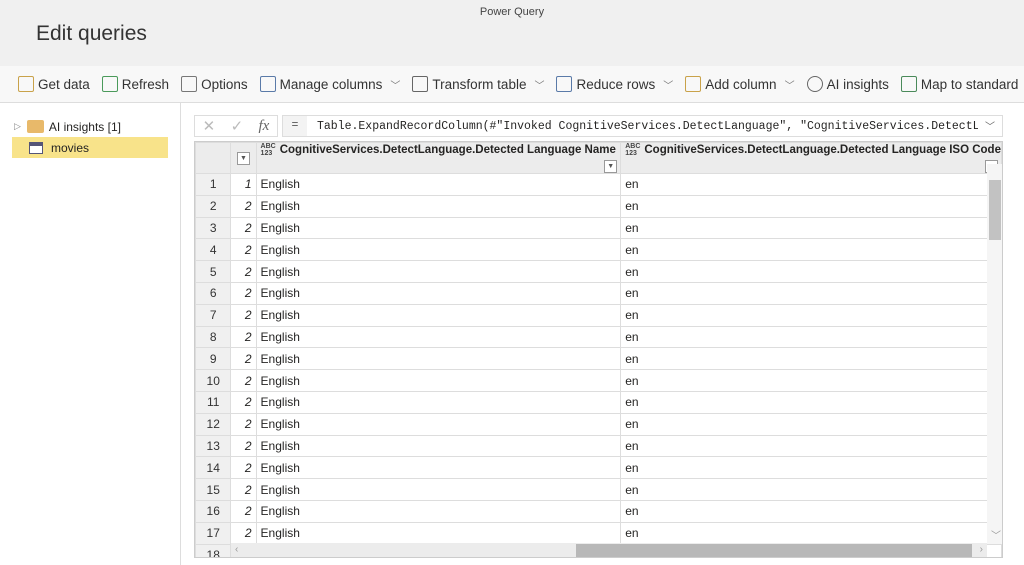 This screenshot has height=565, width=1024. Describe the element at coordinates (213, 315) in the screenshot. I see `row-number: 7` at that location.